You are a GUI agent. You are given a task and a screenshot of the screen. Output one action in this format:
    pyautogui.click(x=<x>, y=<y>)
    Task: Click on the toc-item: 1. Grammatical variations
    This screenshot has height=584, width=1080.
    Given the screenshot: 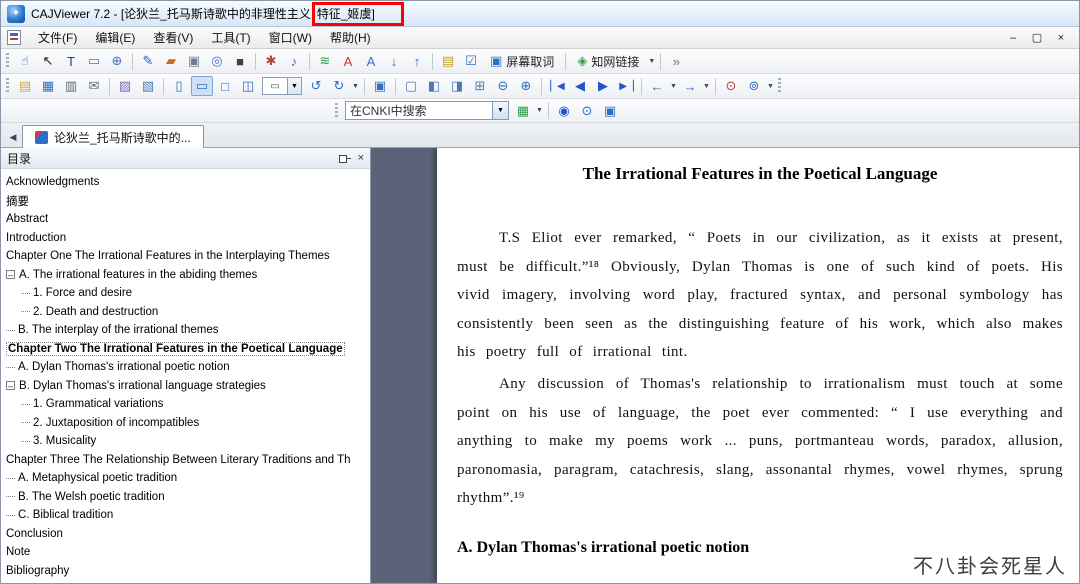 What is the action you would take?
    pyautogui.click(x=185, y=404)
    